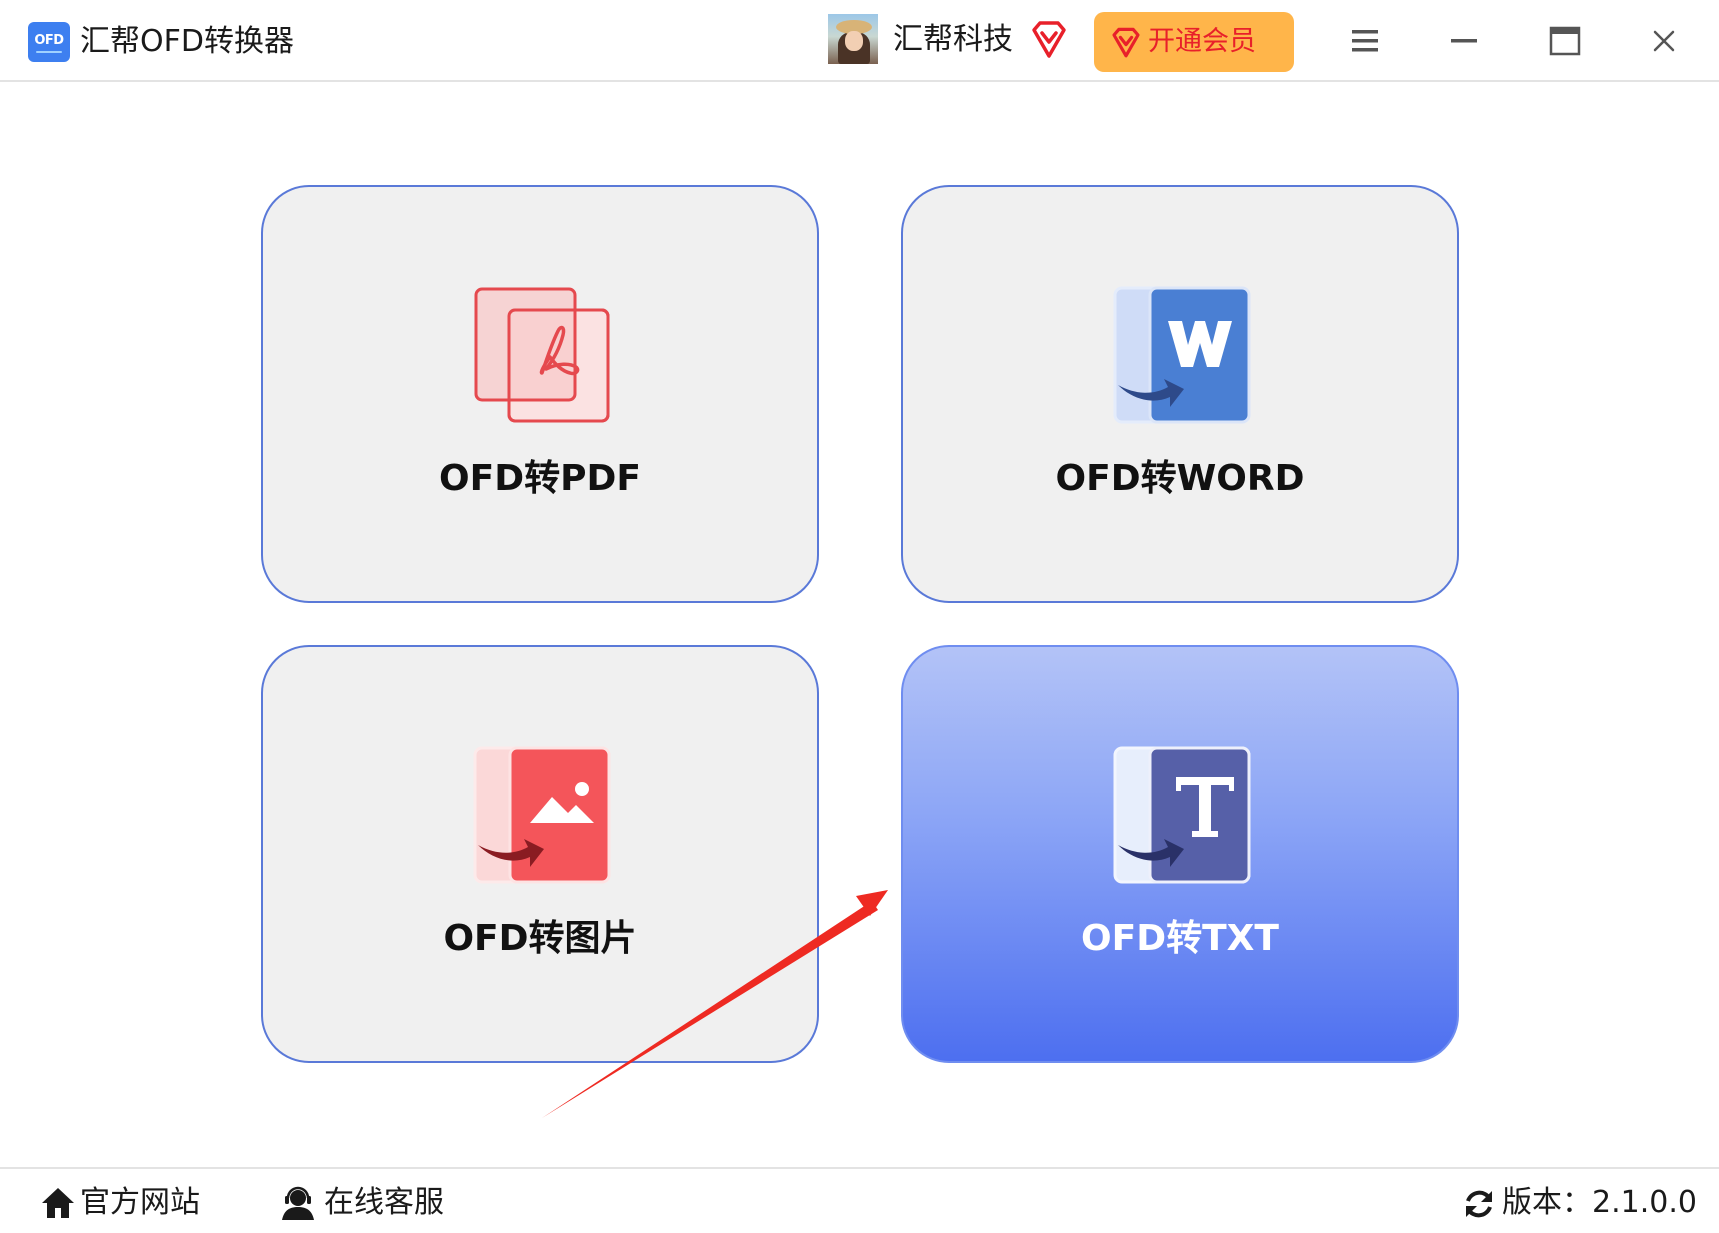 The height and width of the screenshot is (1233, 1719). What do you see at coordinates (1182, 815) in the screenshot?
I see `txt-icon` at bounding box center [1182, 815].